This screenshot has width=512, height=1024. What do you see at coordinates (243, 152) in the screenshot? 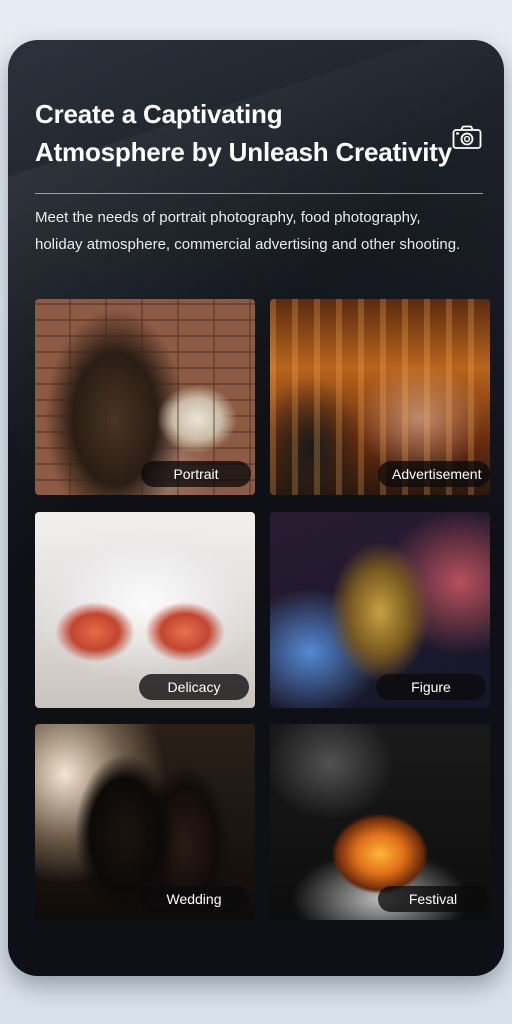
I see `title-line-2: Atmosphere by Unleash Creativity` at bounding box center [243, 152].